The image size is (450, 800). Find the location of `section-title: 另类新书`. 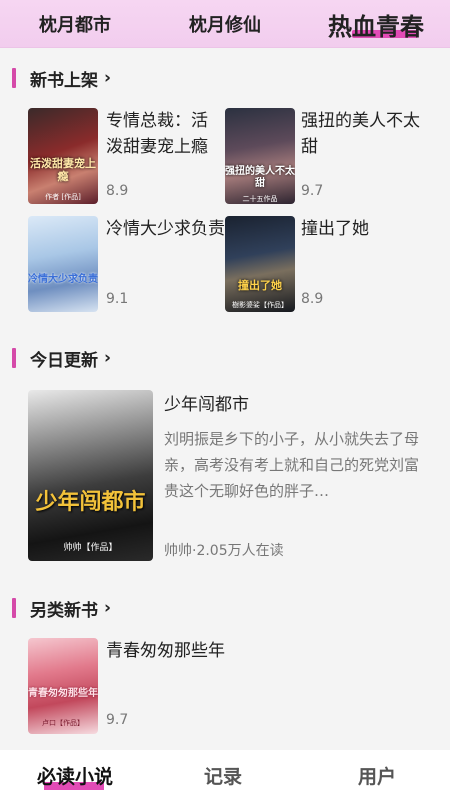

section-title: 另类新书 is located at coordinates (64, 610).